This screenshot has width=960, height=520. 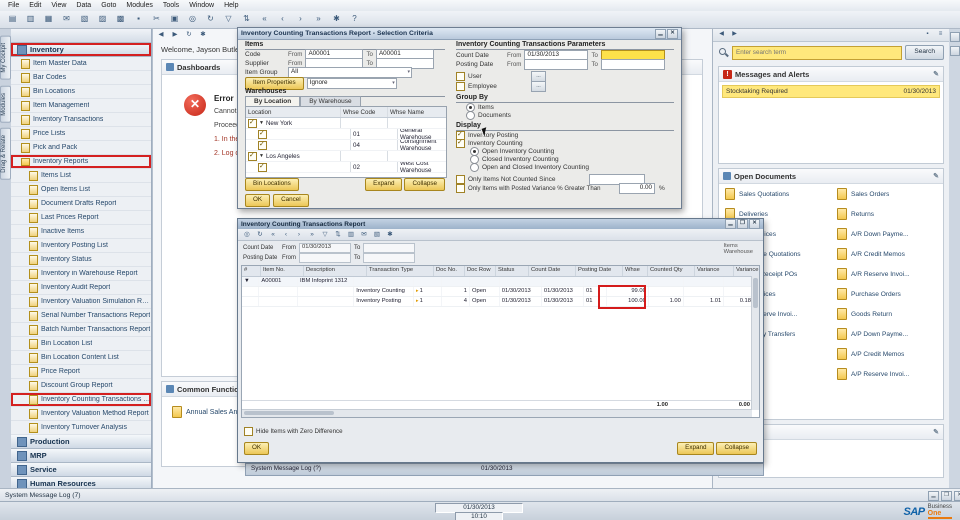 What do you see at coordinates (389, 258) in the screenshot?
I see `results-posting-date-to` at bounding box center [389, 258].